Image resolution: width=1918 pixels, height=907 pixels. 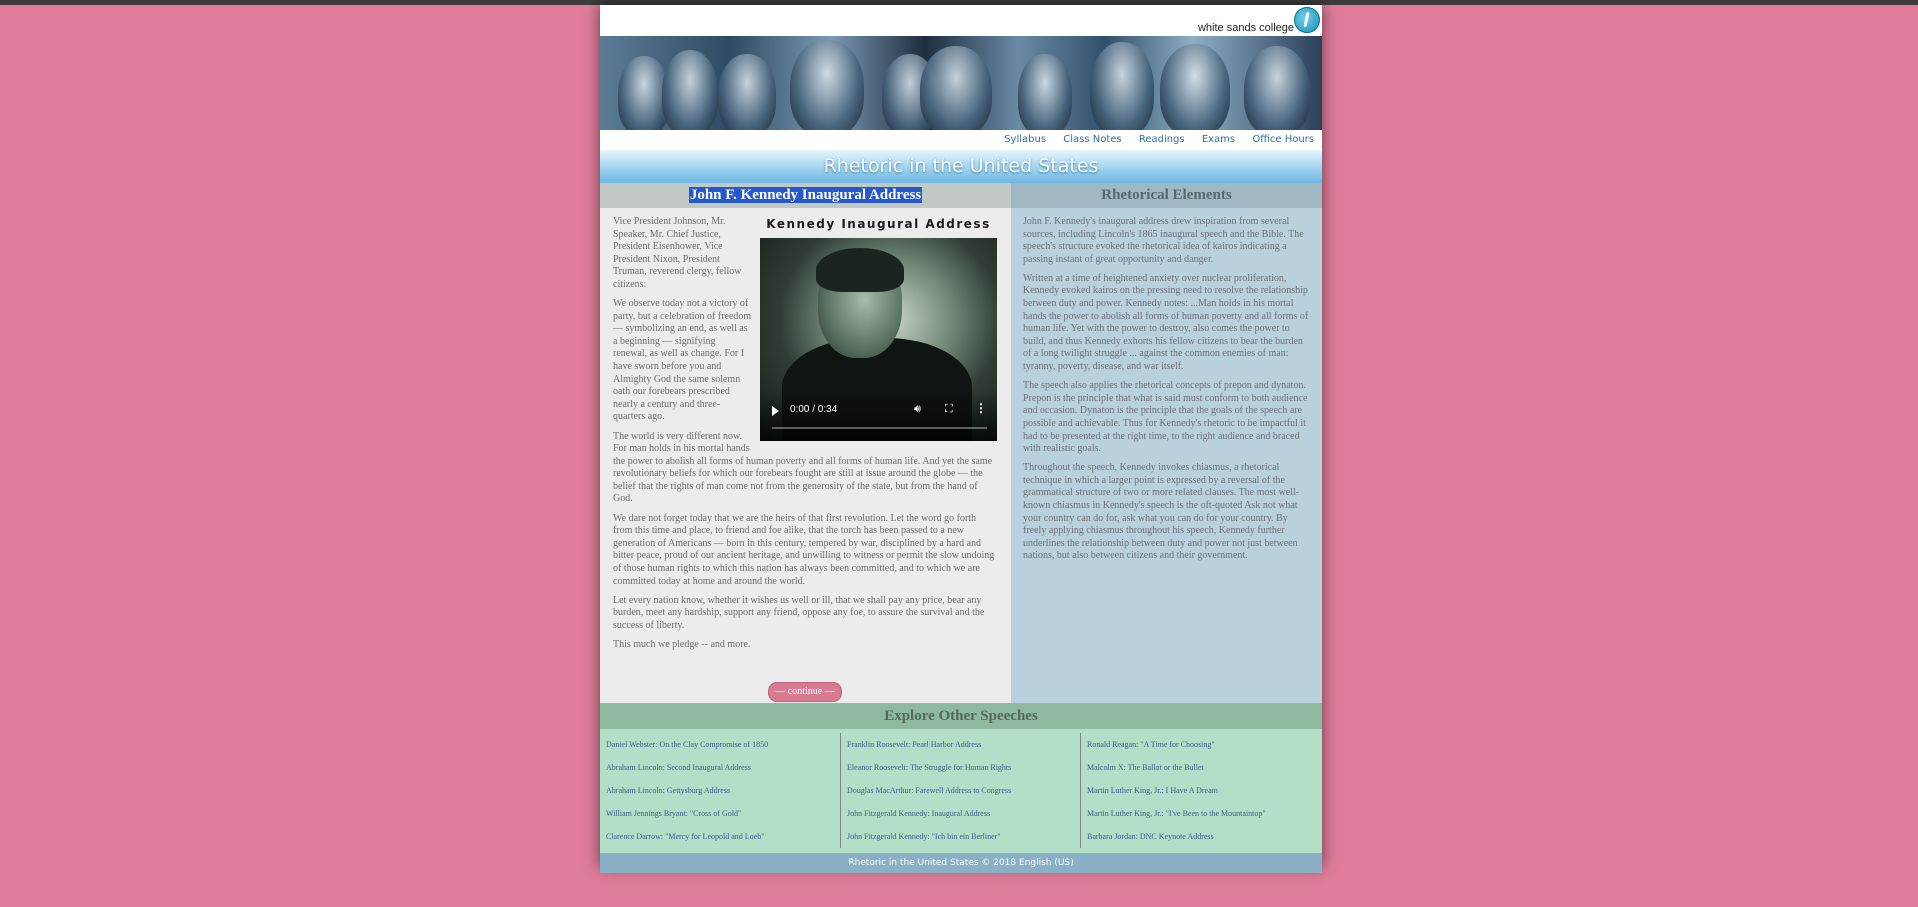 I want to click on video-controls: 0:00 / 0:34 🔊︎ ⛶ ⋮, so click(x=878, y=416).